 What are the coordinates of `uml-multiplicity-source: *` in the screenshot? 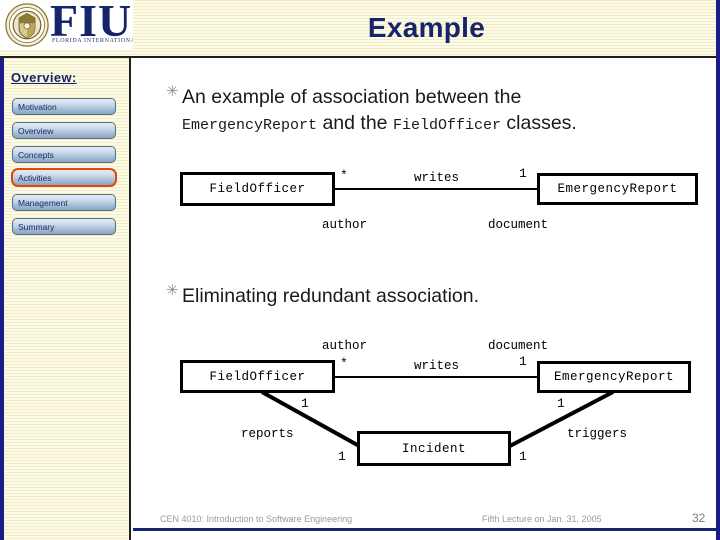 It's located at (344, 175).